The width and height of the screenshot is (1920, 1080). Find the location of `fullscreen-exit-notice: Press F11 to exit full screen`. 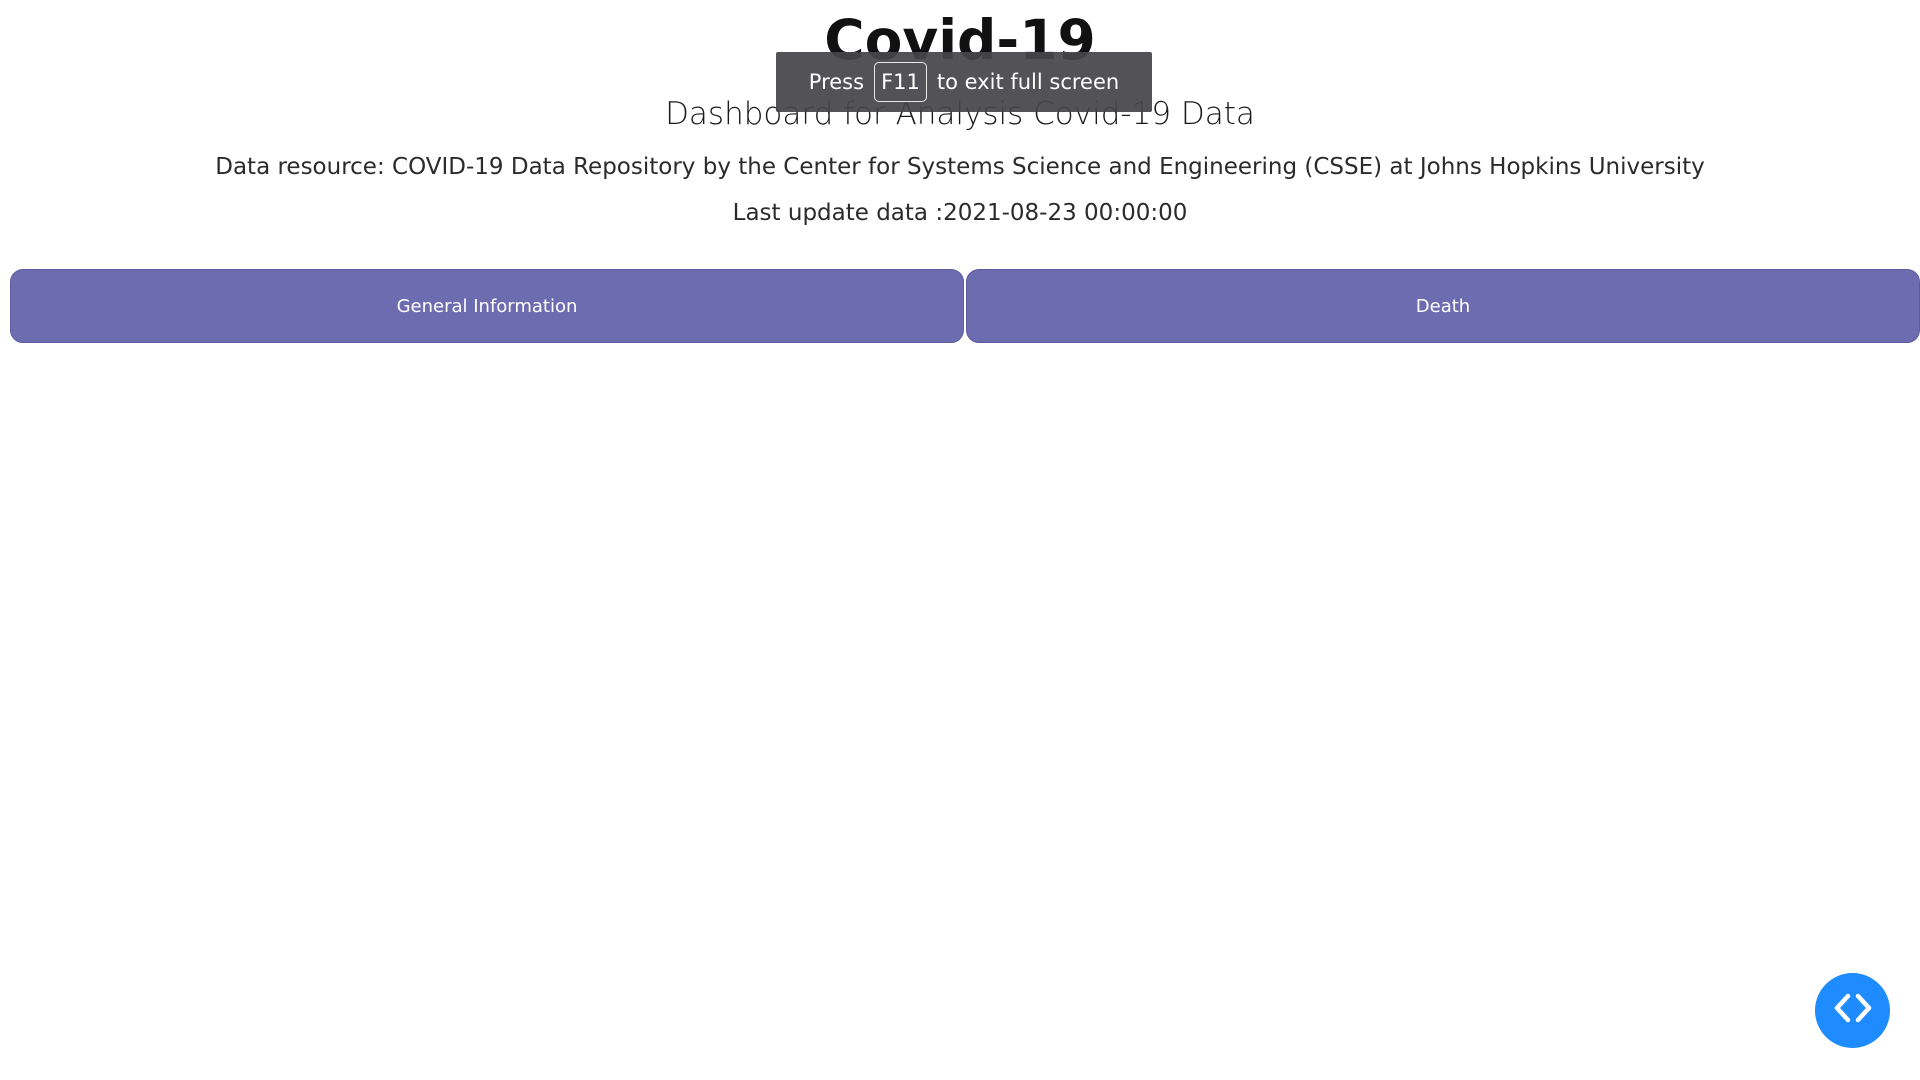

fullscreen-exit-notice: Press F11 to exit full screen is located at coordinates (964, 82).